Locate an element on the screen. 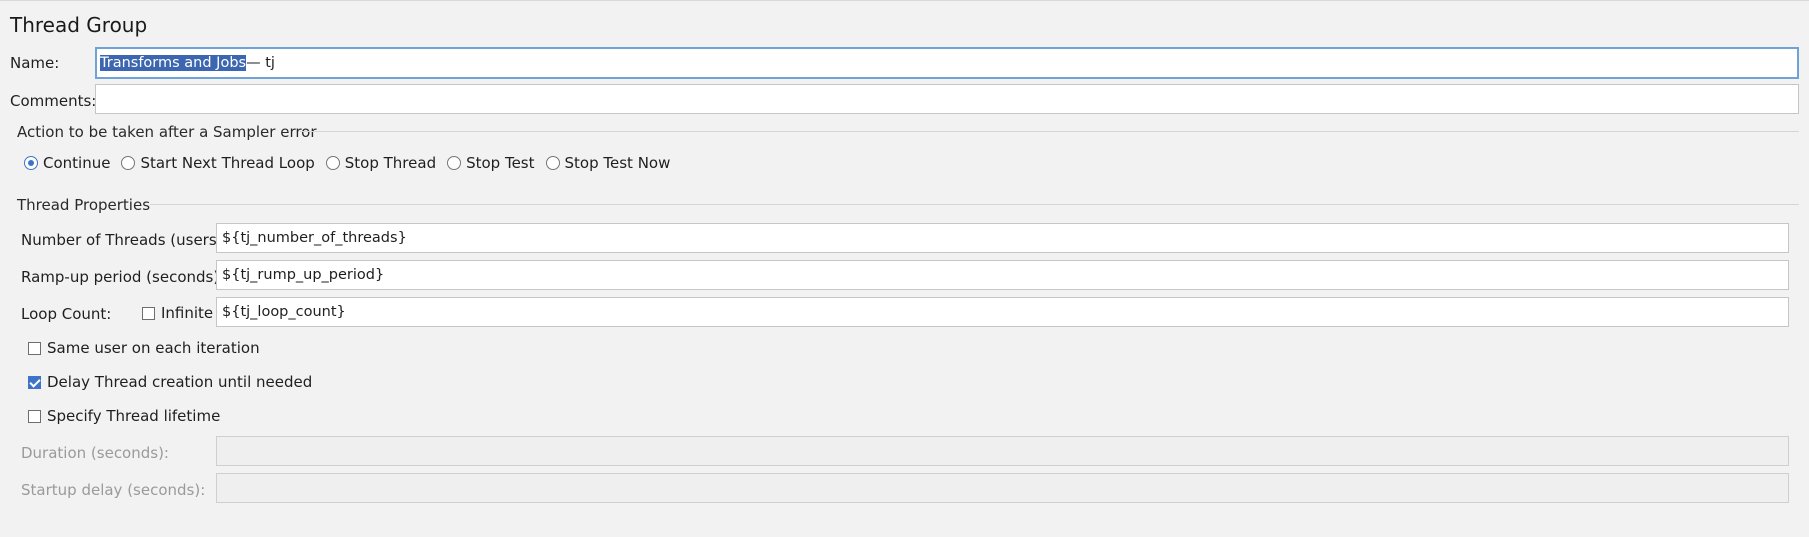 The image size is (1809, 537). radio-continue-indicator is located at coordinates (31, 163).